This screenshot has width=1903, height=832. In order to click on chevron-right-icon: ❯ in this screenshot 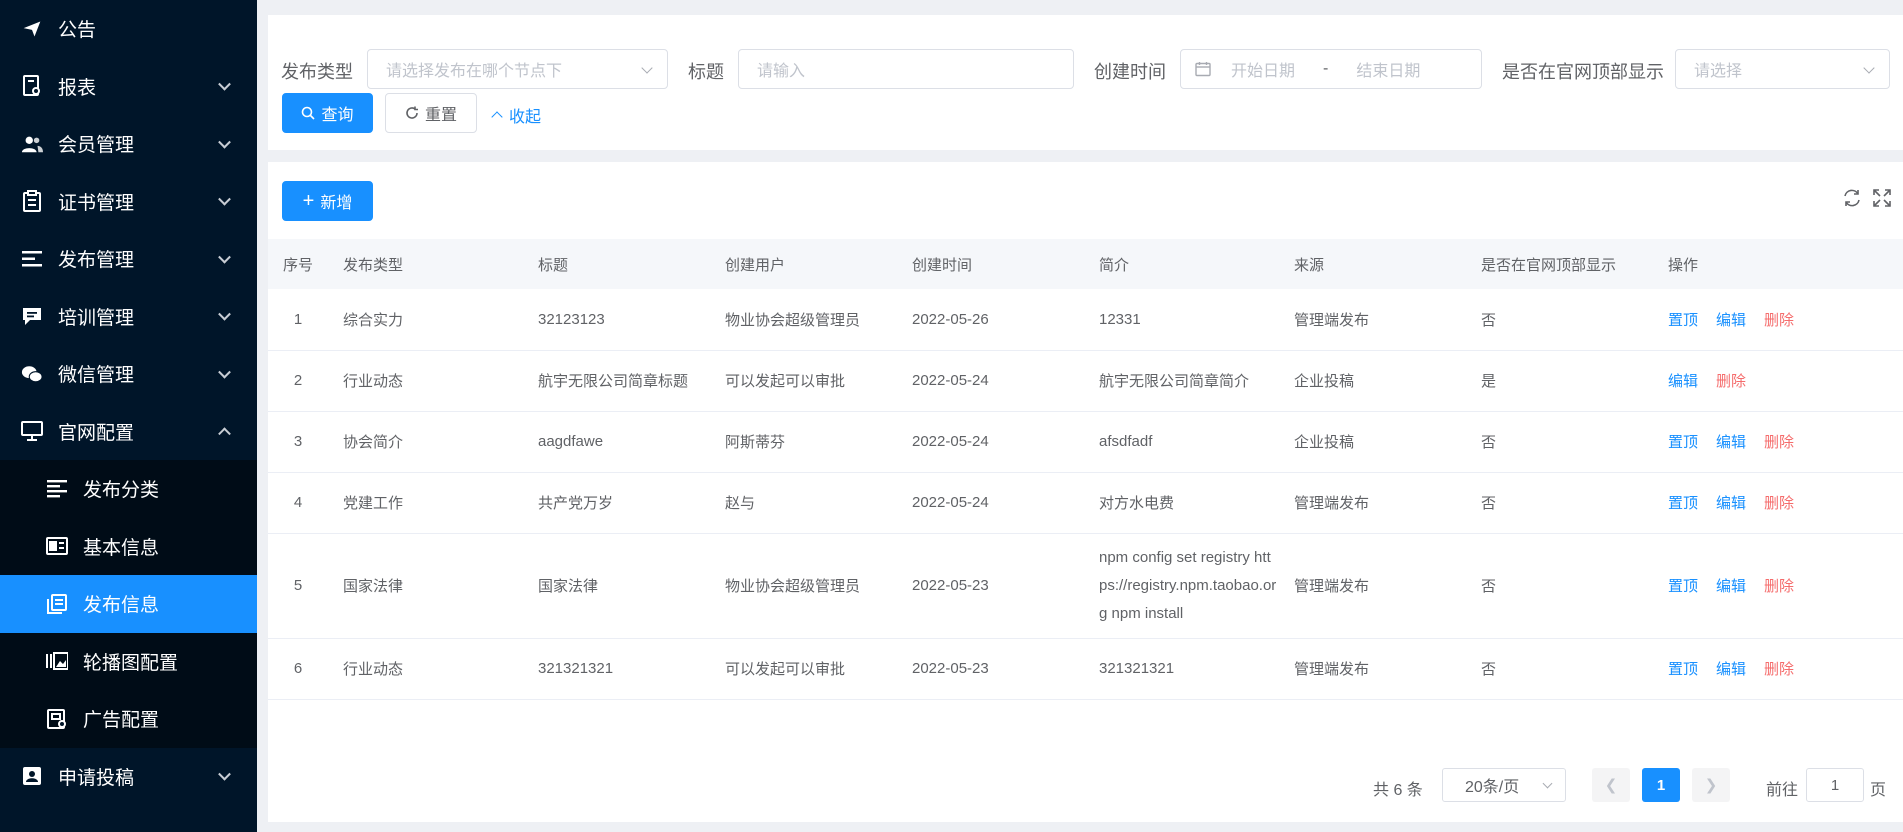, I will do `click(1711, 785)`.